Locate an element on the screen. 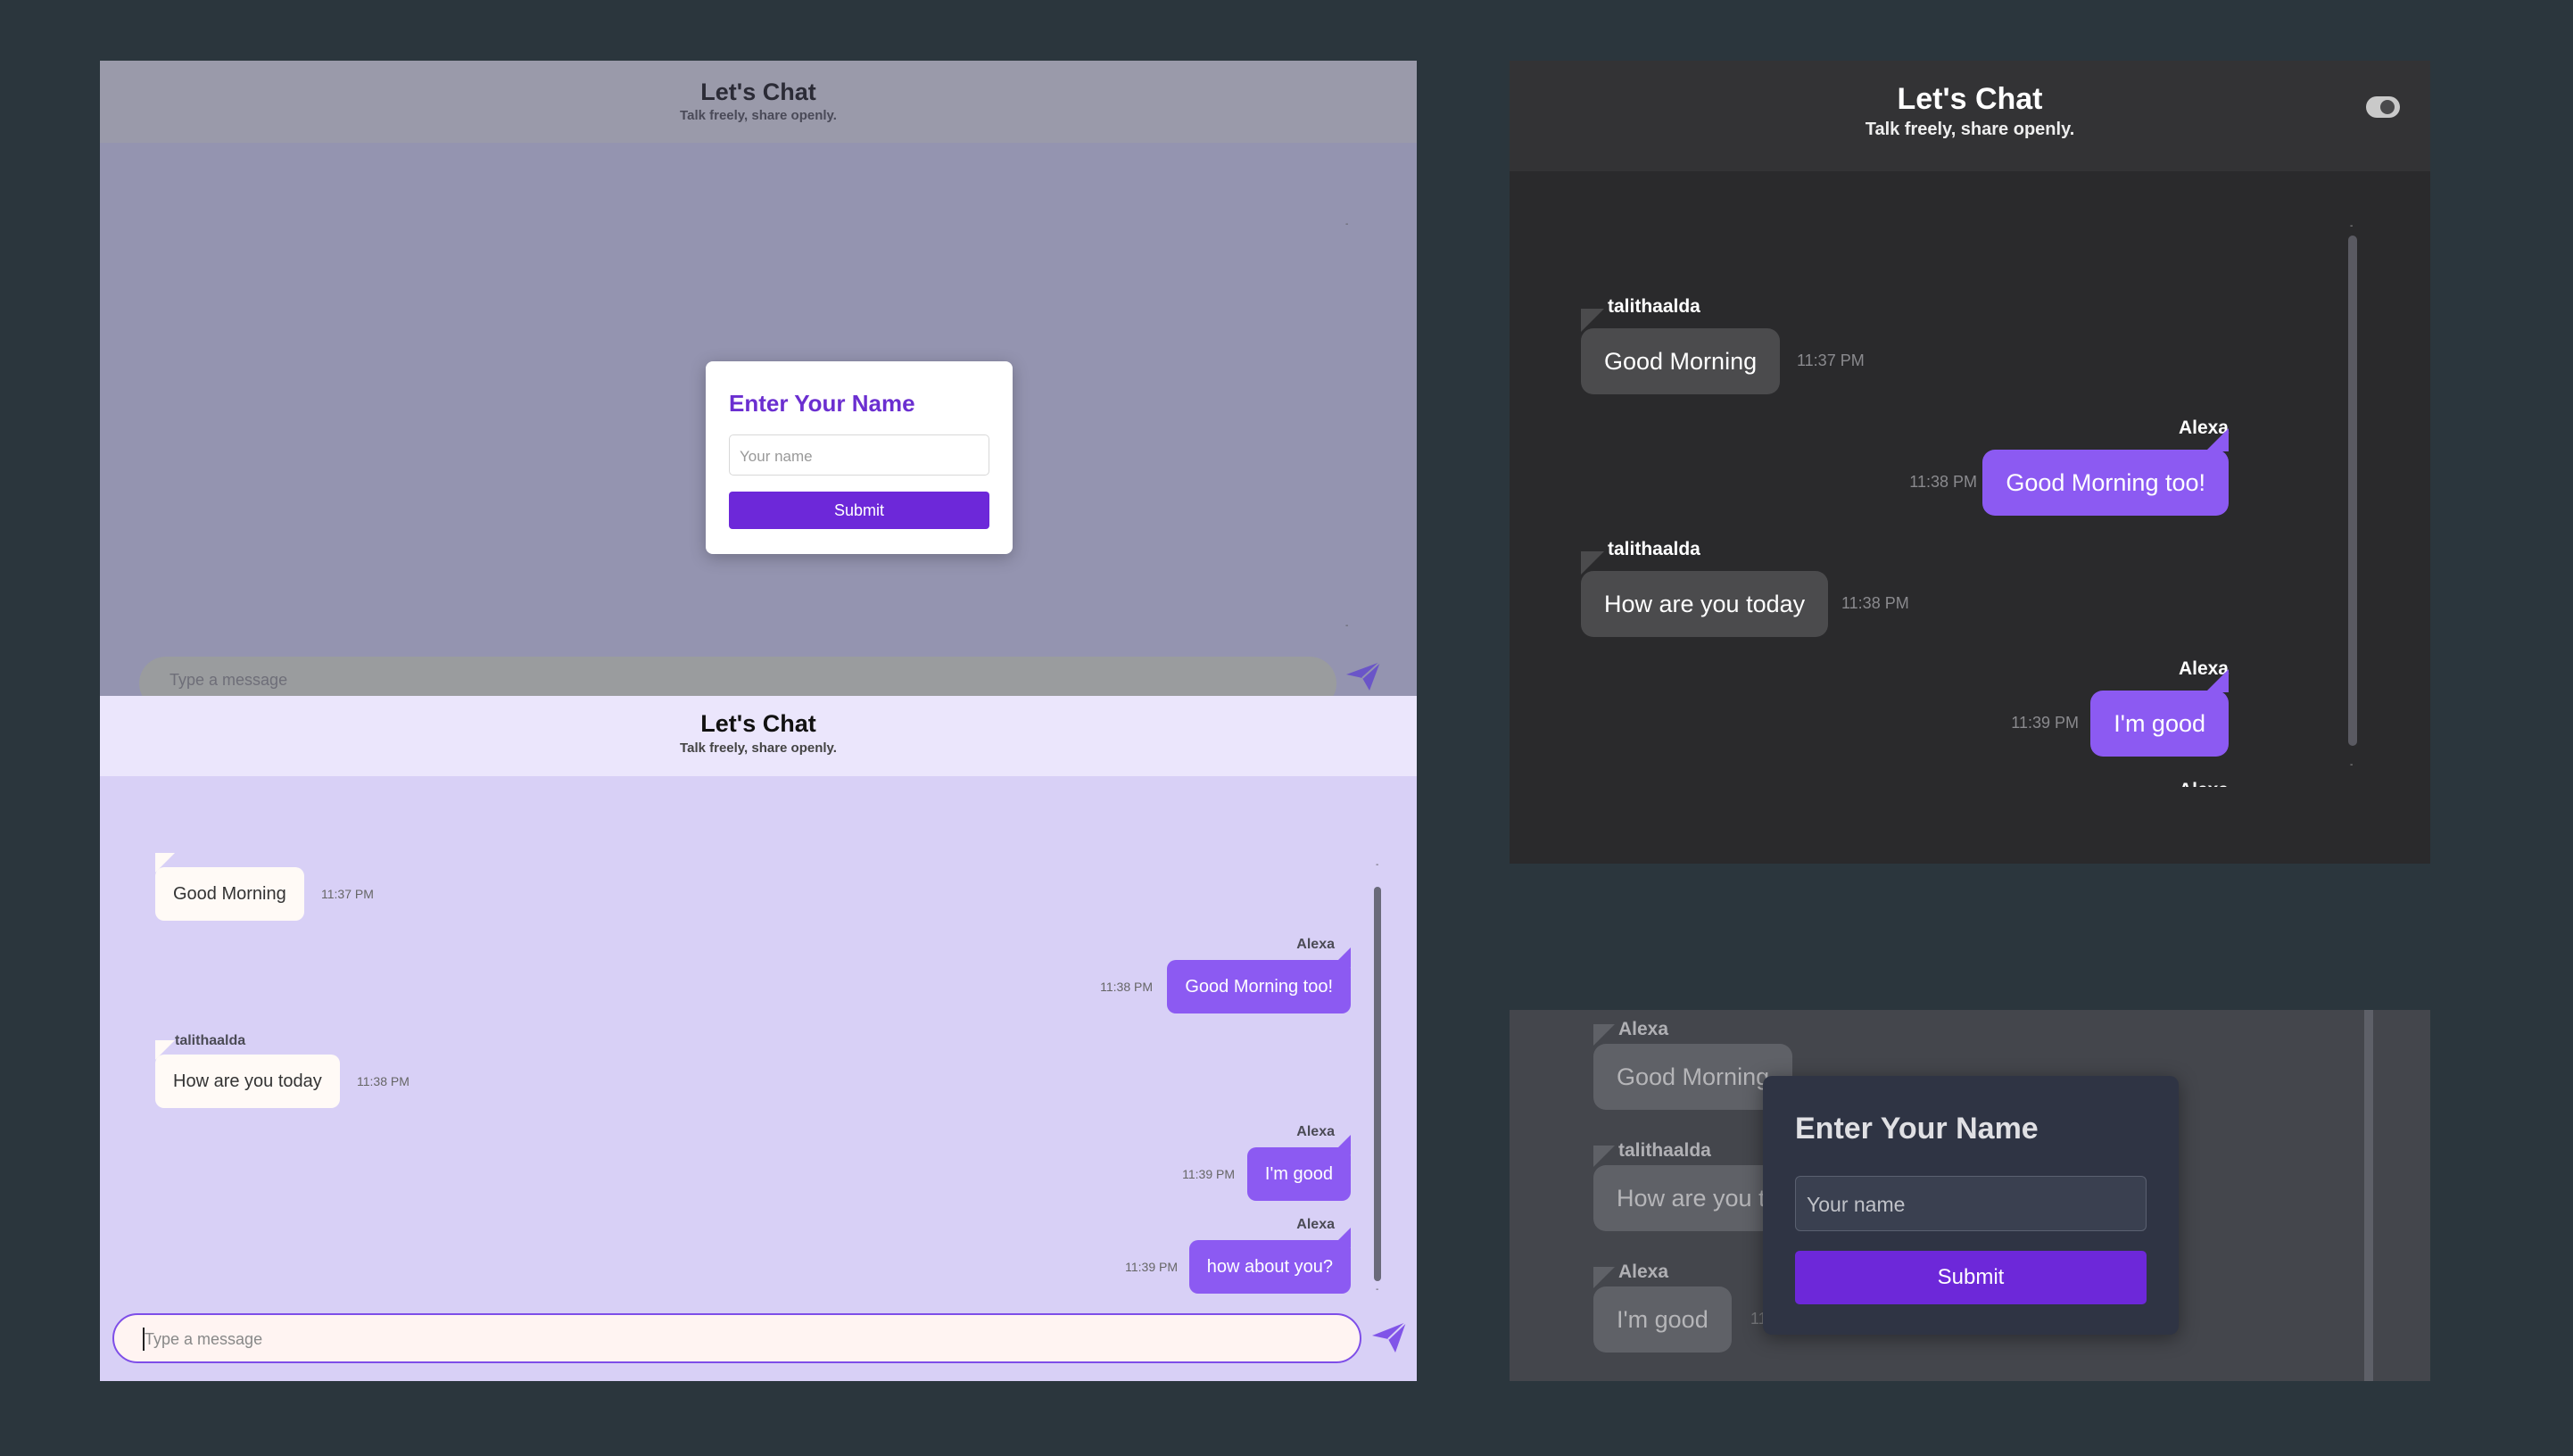  theme-toggle-icon is located at coordinates (2388, 107).